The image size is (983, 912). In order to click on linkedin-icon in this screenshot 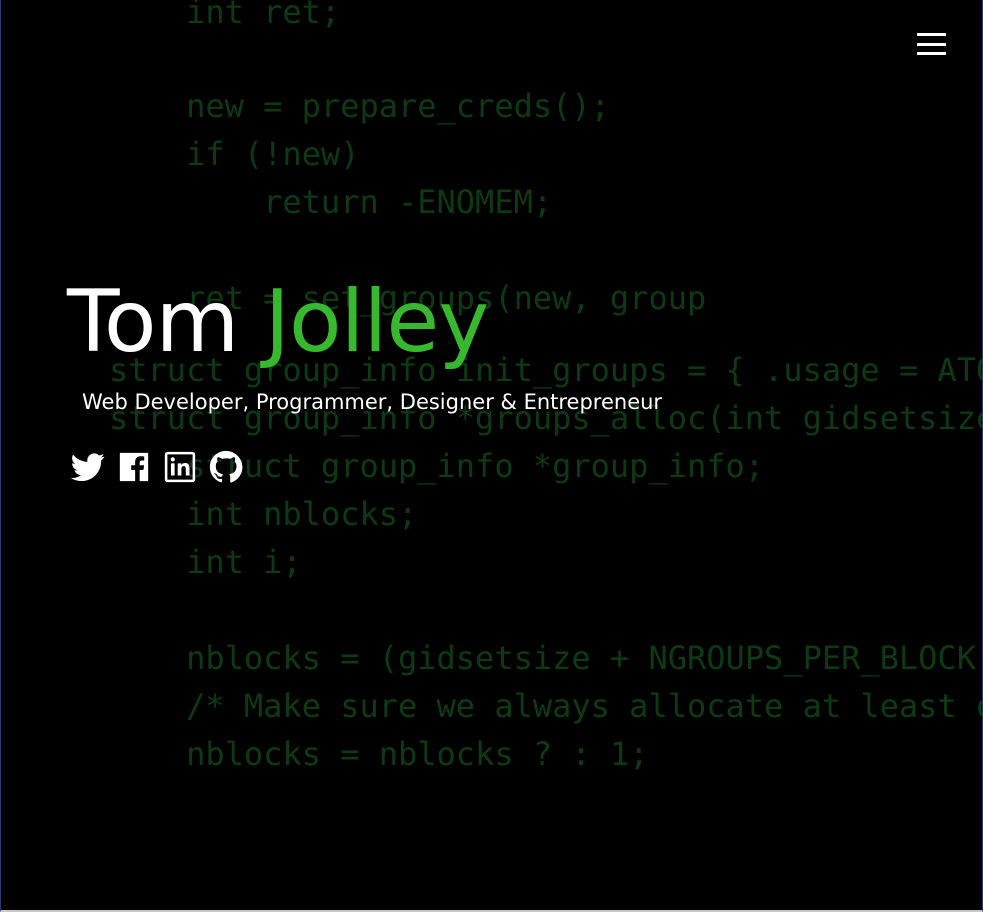, I will do `click(180, 467)`.